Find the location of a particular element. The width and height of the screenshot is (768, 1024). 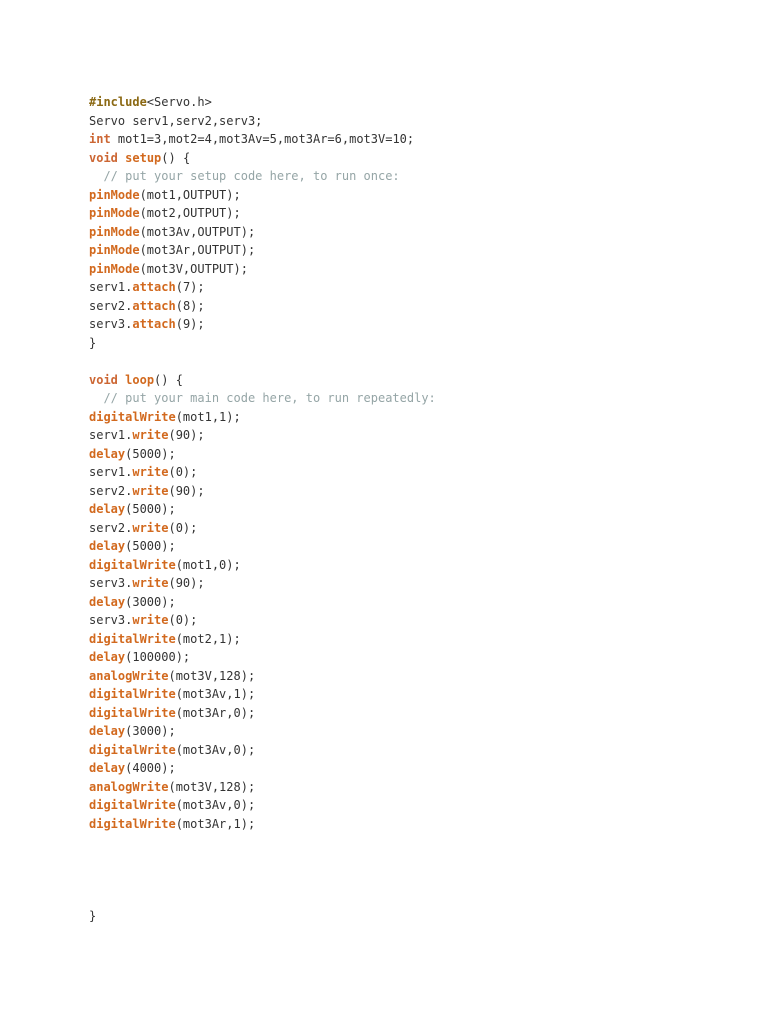

code-token: (mot1,OUTPUT); is located at coordinates (190, 194).